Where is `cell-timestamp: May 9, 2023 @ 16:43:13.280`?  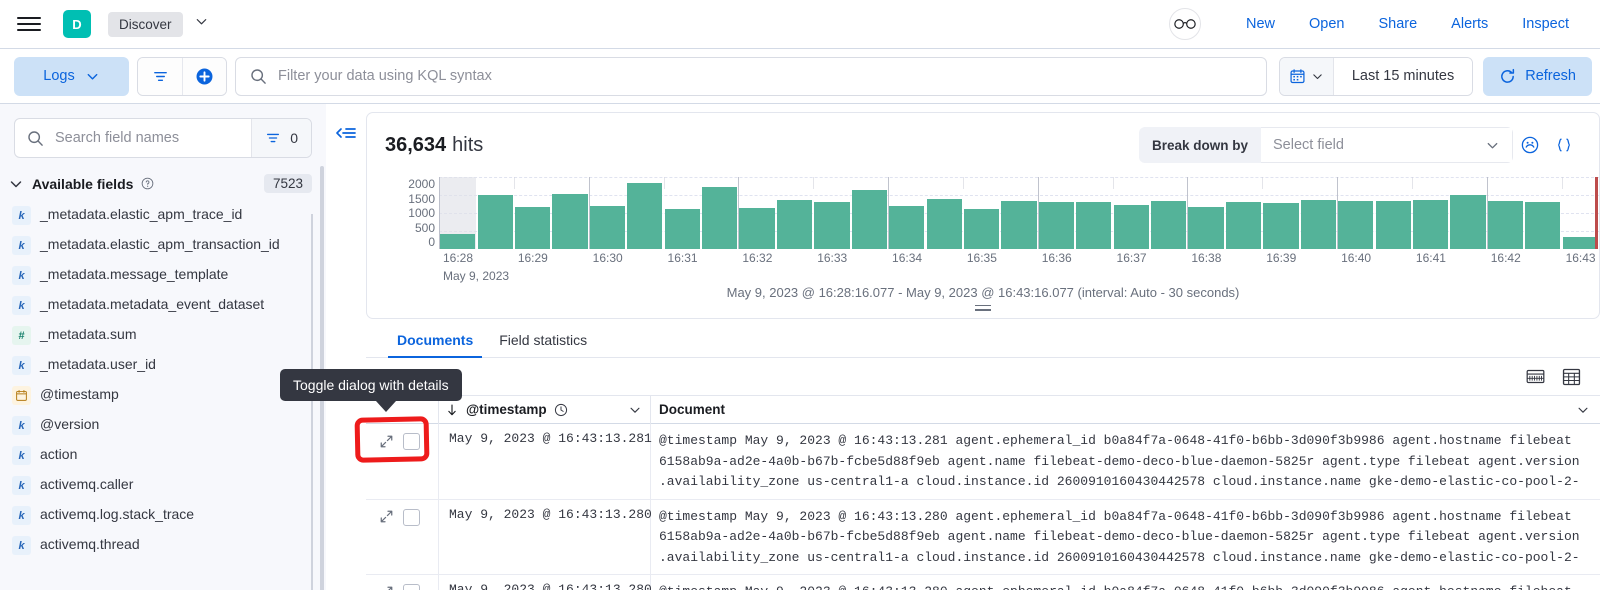
cell-timestamp: May 9, 2023 @ 16:43:13.280 is located at coordinates (545, 582).